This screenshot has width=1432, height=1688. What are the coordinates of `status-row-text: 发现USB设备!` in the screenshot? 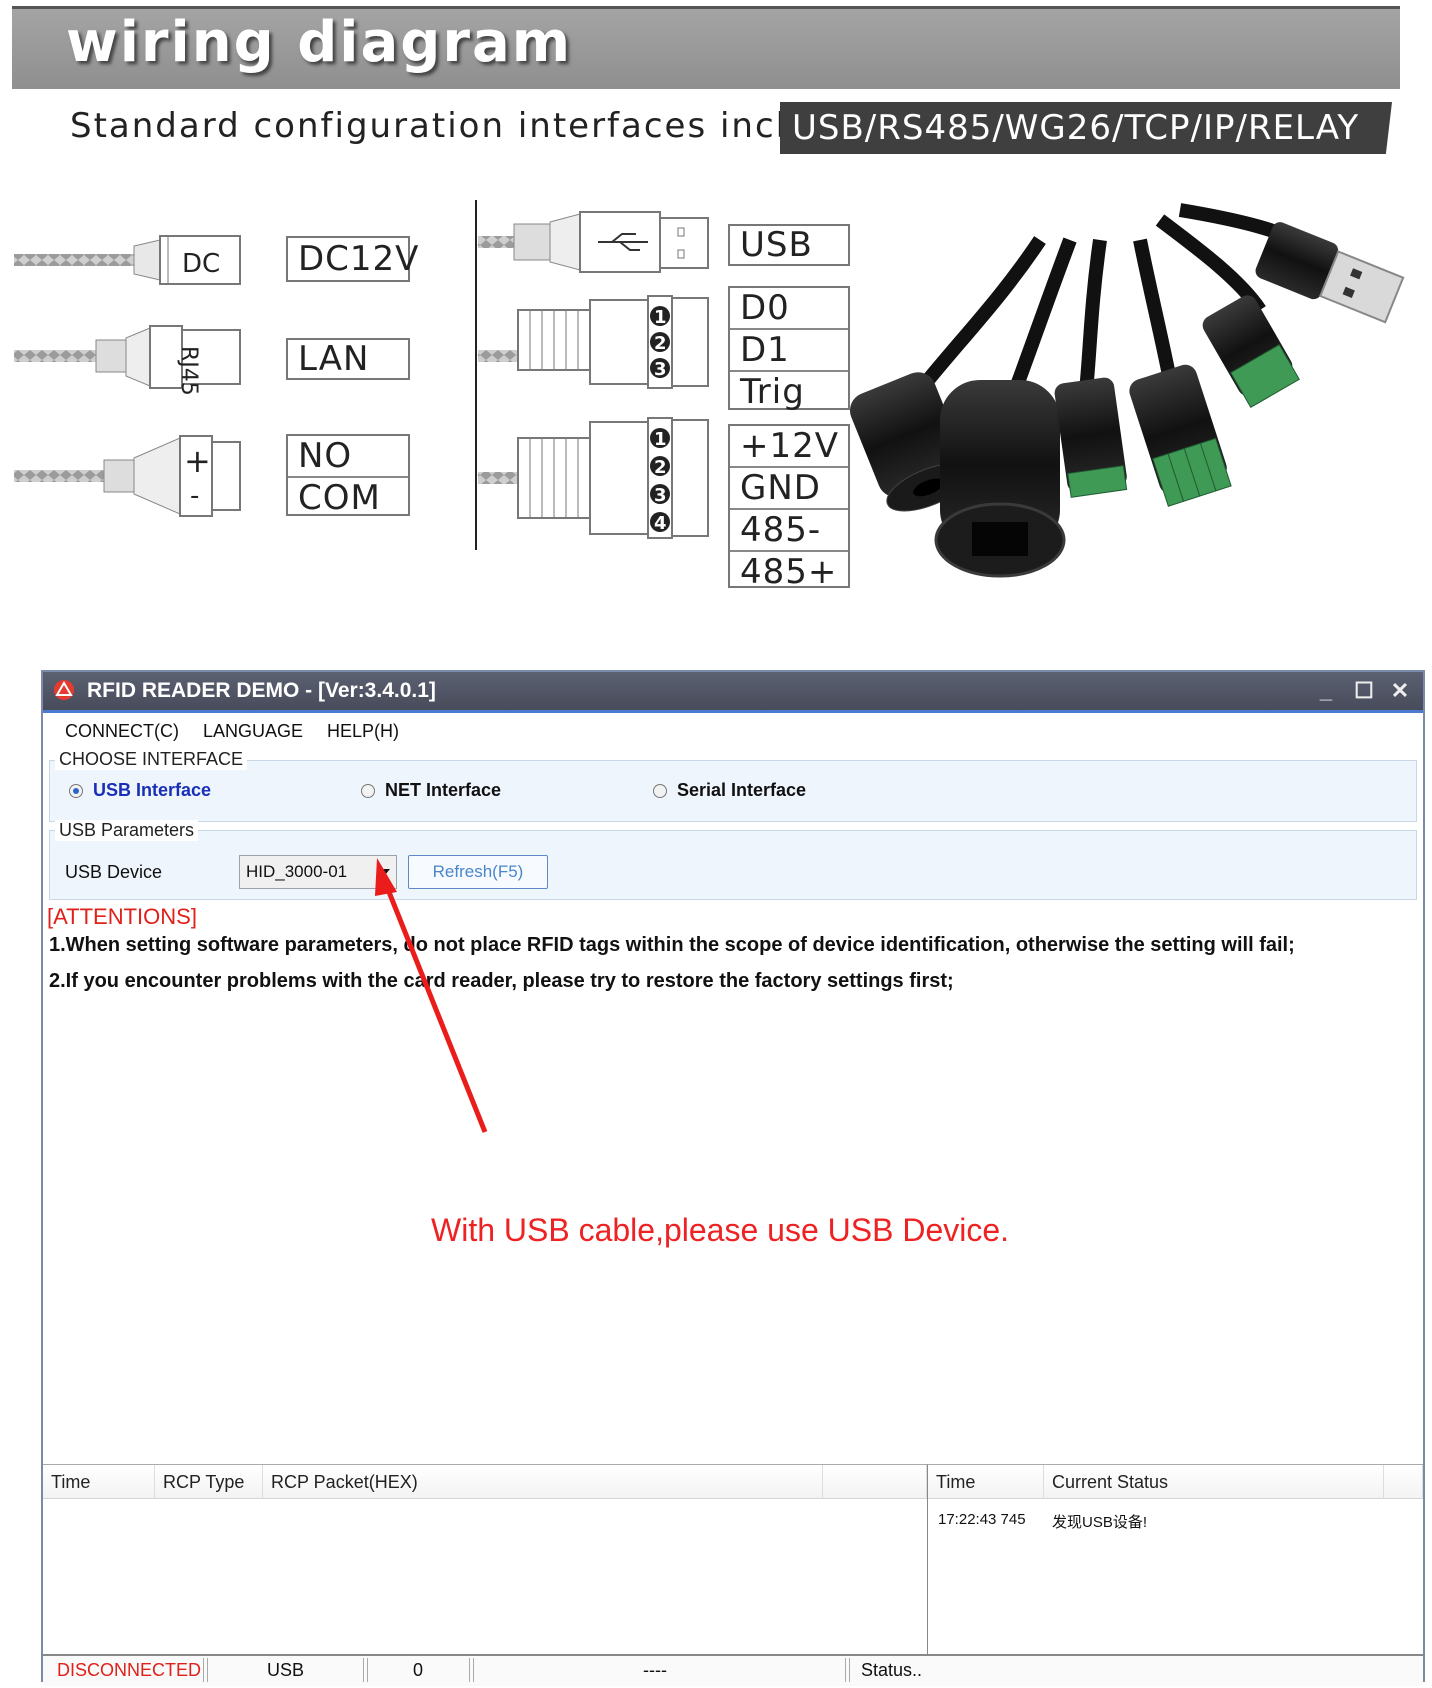 It's located at (1100, 1522).